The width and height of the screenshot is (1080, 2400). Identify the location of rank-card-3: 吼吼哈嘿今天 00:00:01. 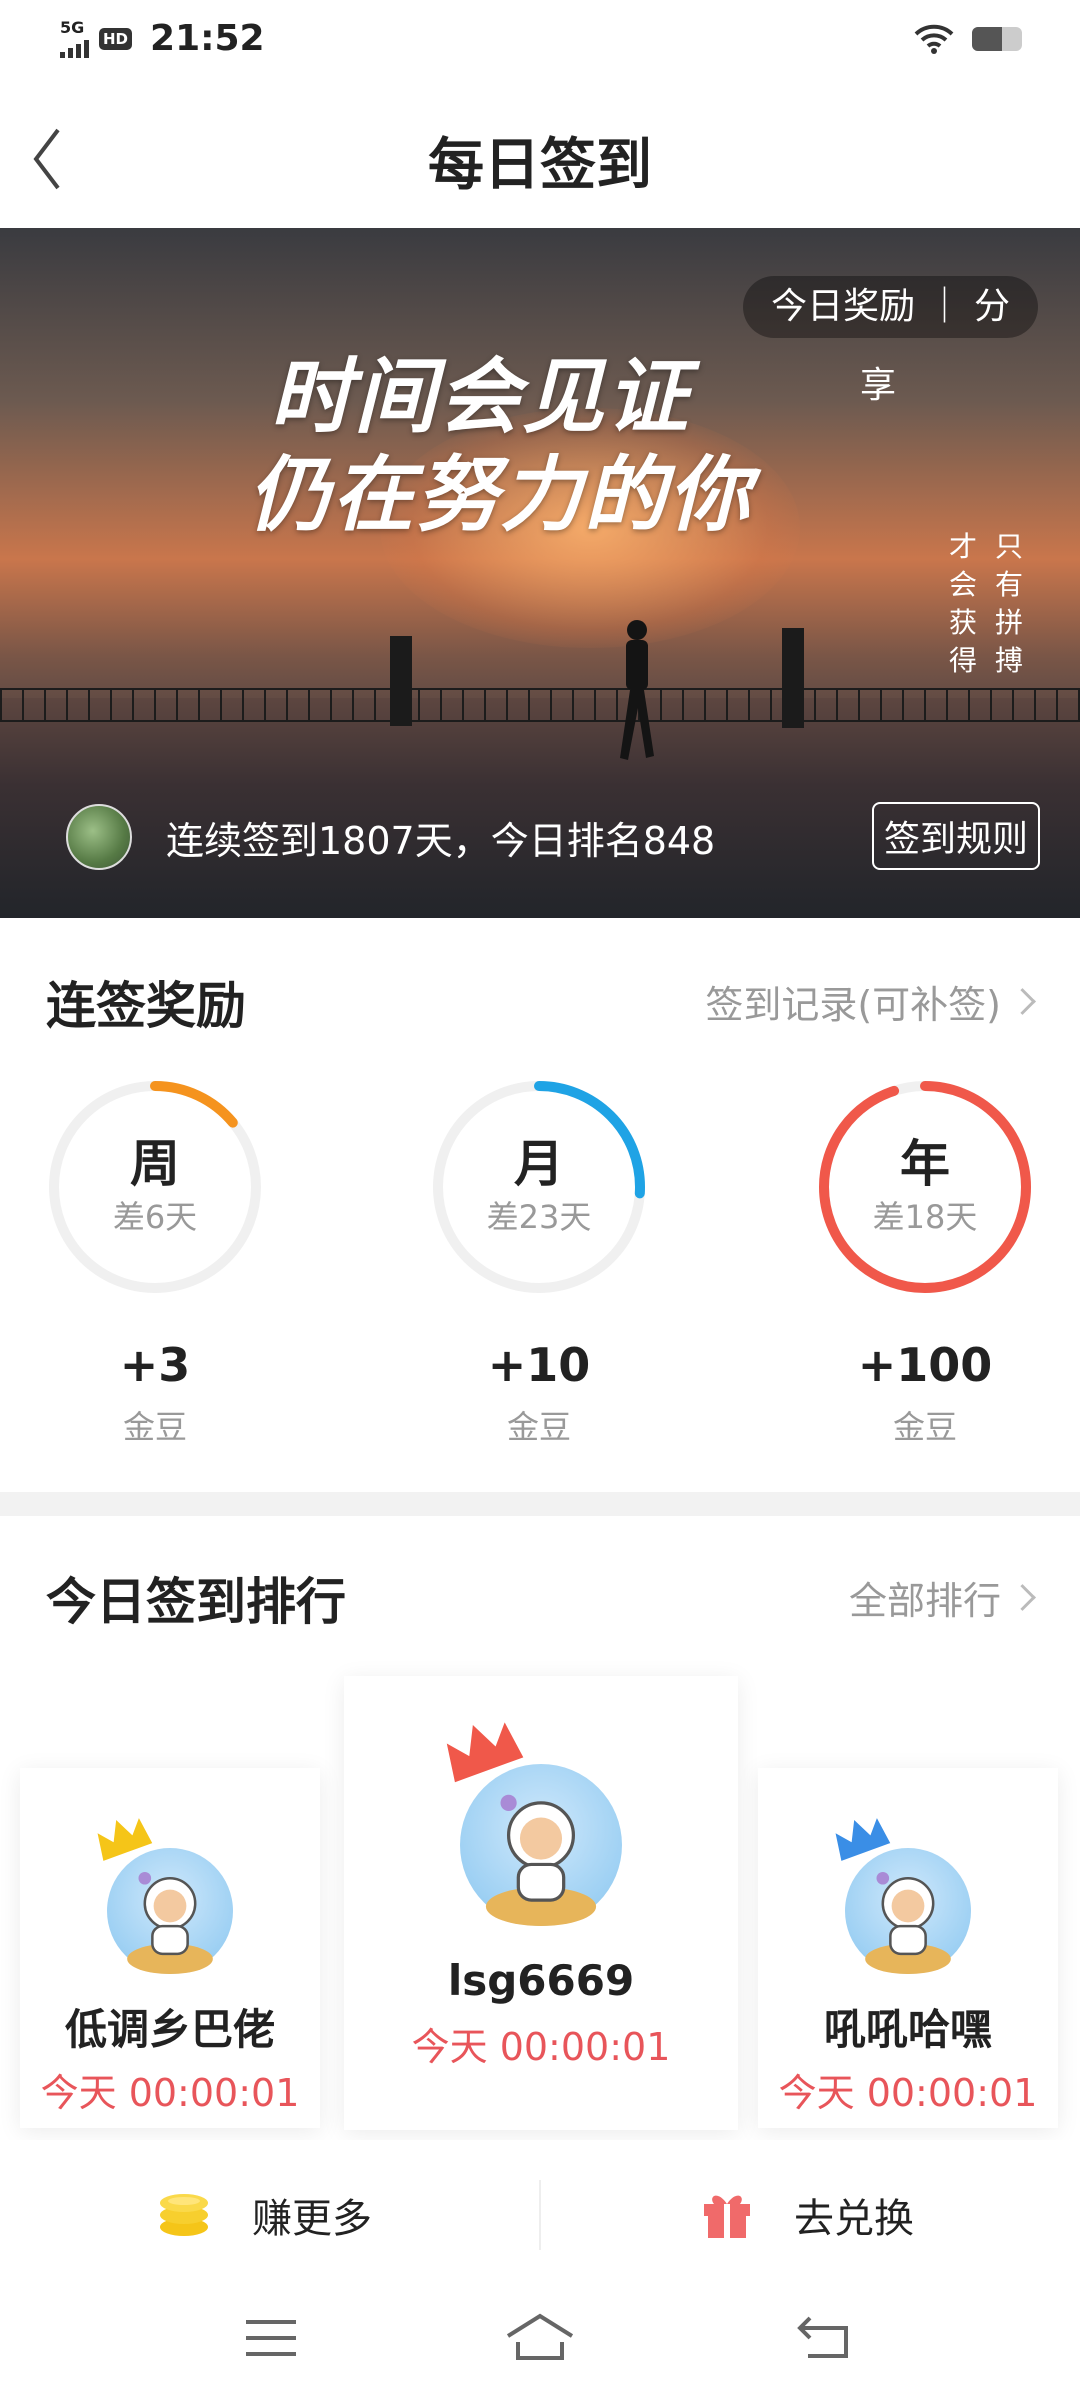
(908, 1948).